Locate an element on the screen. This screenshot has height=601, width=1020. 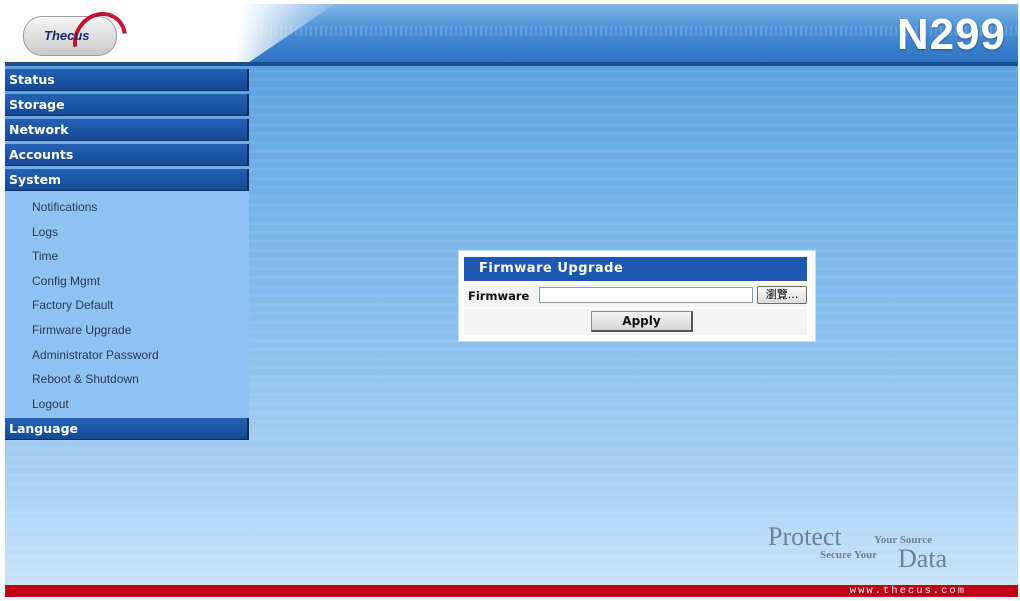
menu-status: Status is located at coordinates (127, 80).